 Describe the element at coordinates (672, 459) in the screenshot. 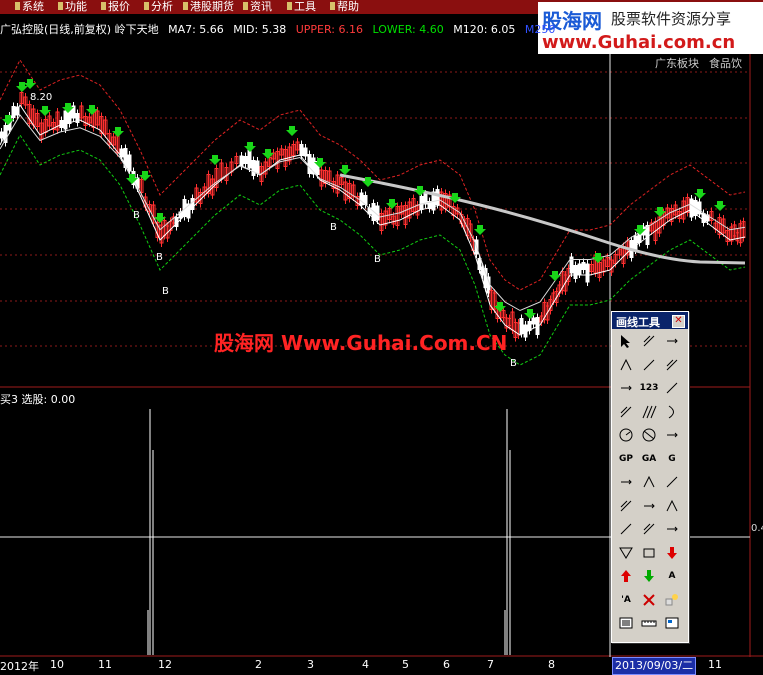

I see `percentage-lines-icon: G` at that location.